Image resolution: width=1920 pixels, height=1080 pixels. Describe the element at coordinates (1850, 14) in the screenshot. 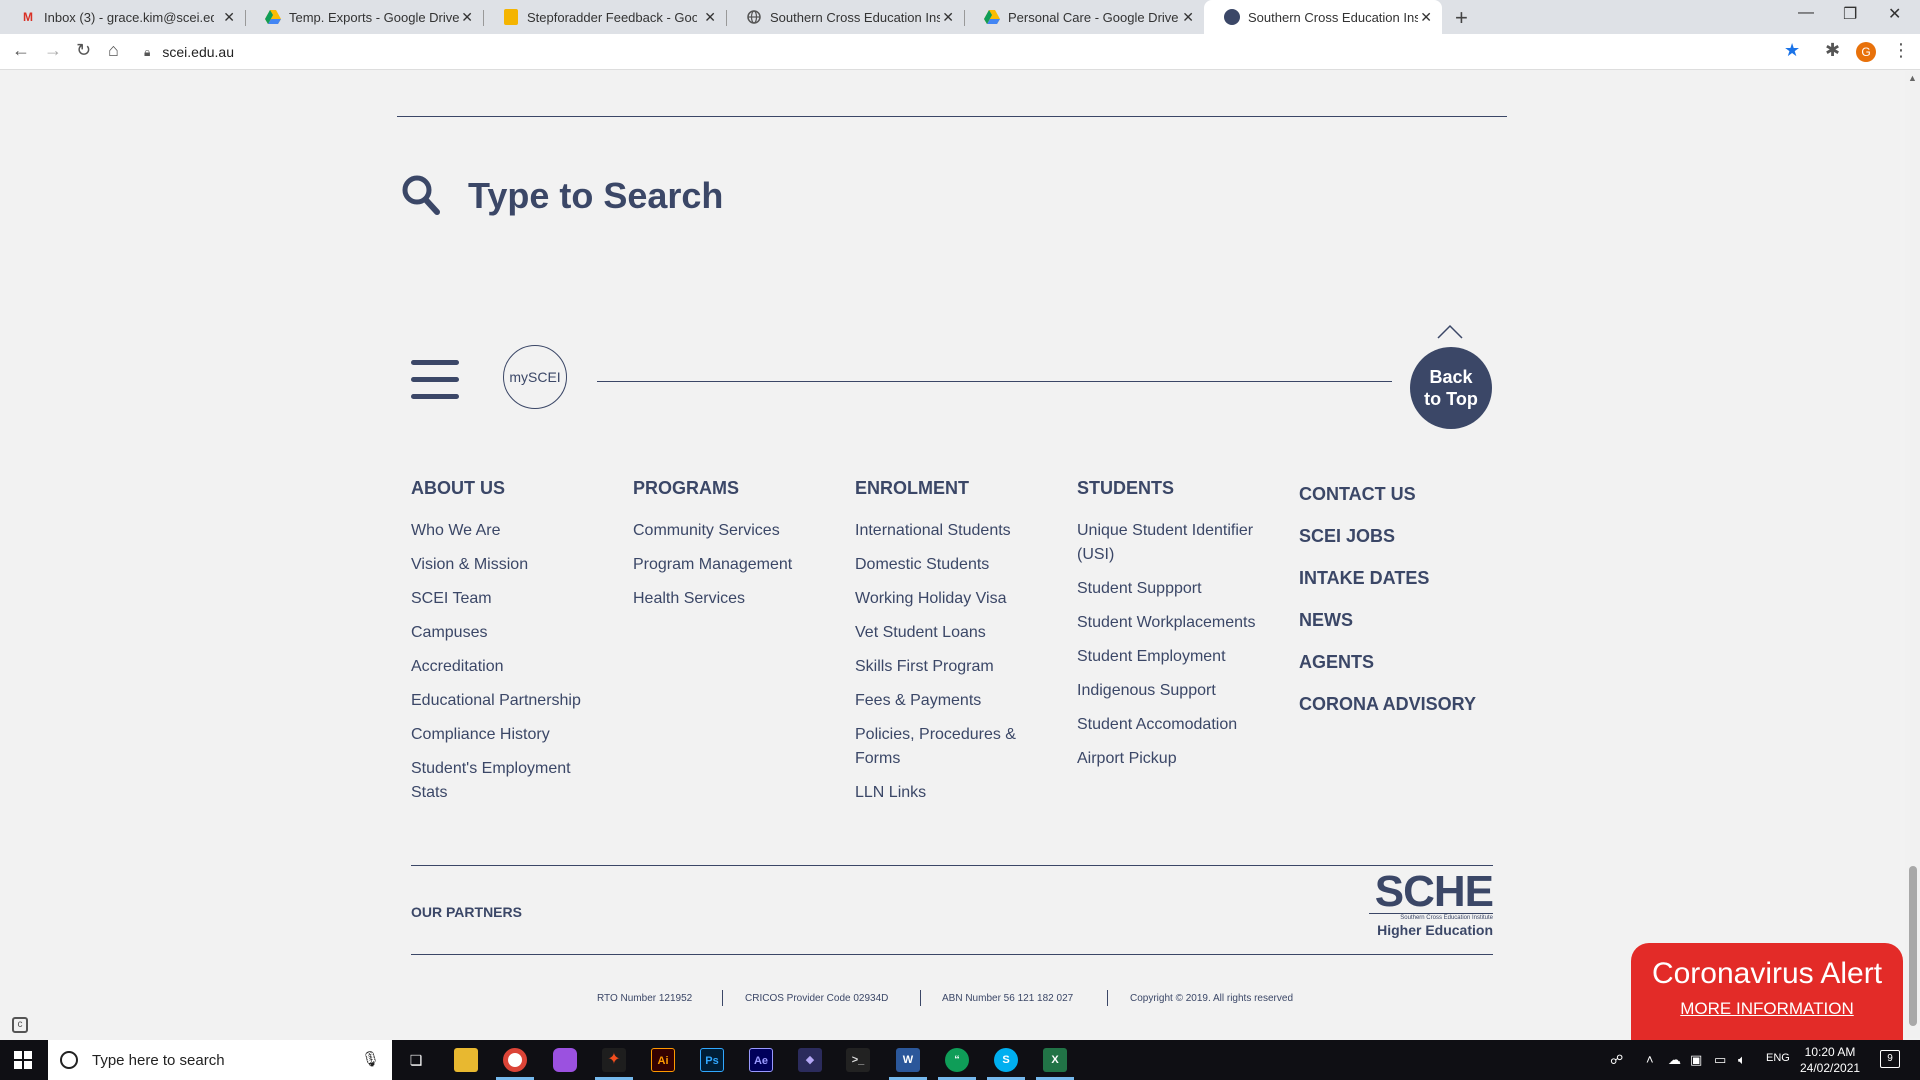

I see `restore-button: ❐` at that location.